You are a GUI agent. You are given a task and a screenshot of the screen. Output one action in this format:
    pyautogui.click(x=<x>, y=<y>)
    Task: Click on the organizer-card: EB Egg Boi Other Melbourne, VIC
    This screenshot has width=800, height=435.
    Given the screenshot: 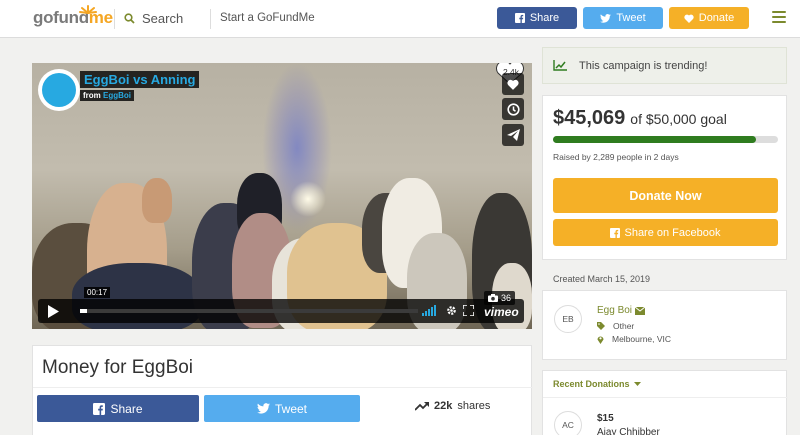 What is the action you would take?
    pyautogui.click(x=664, y=325)
    